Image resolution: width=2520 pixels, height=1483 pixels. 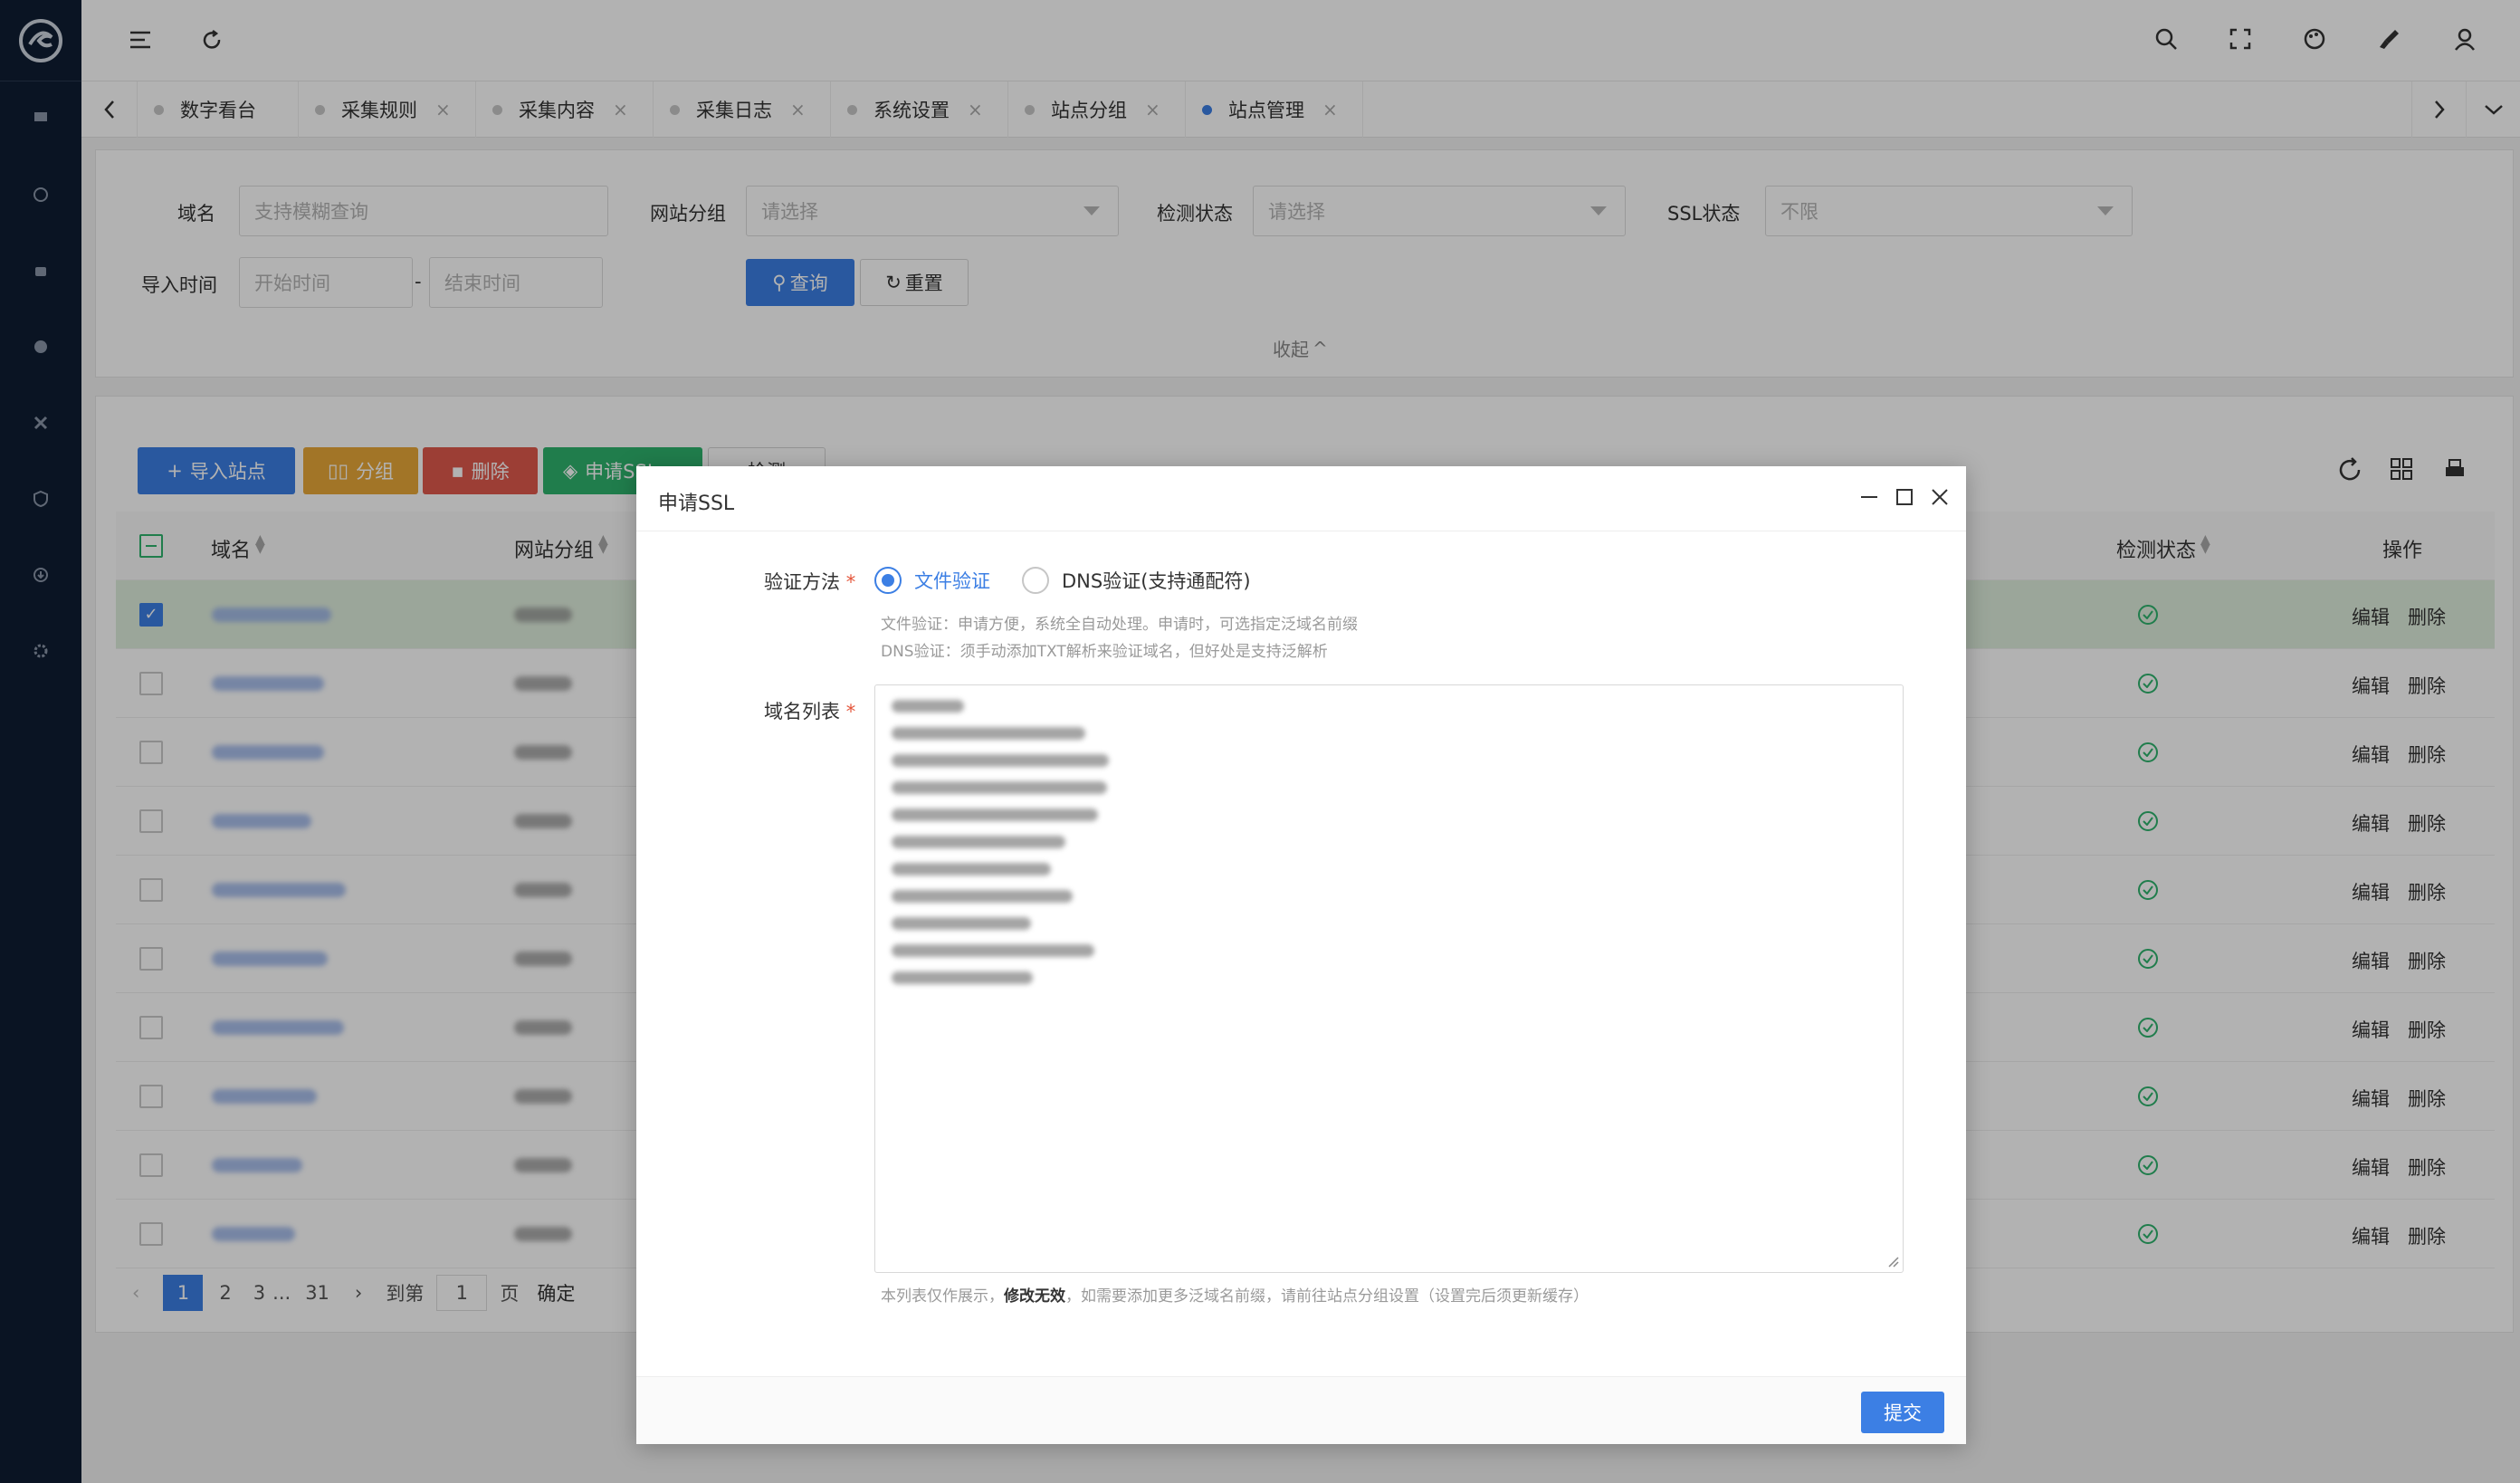 What do you see at coordinates (1893, 1262) in the screenshot?
I see `resize-handle-icon` at bounding box center [1893, 1262].